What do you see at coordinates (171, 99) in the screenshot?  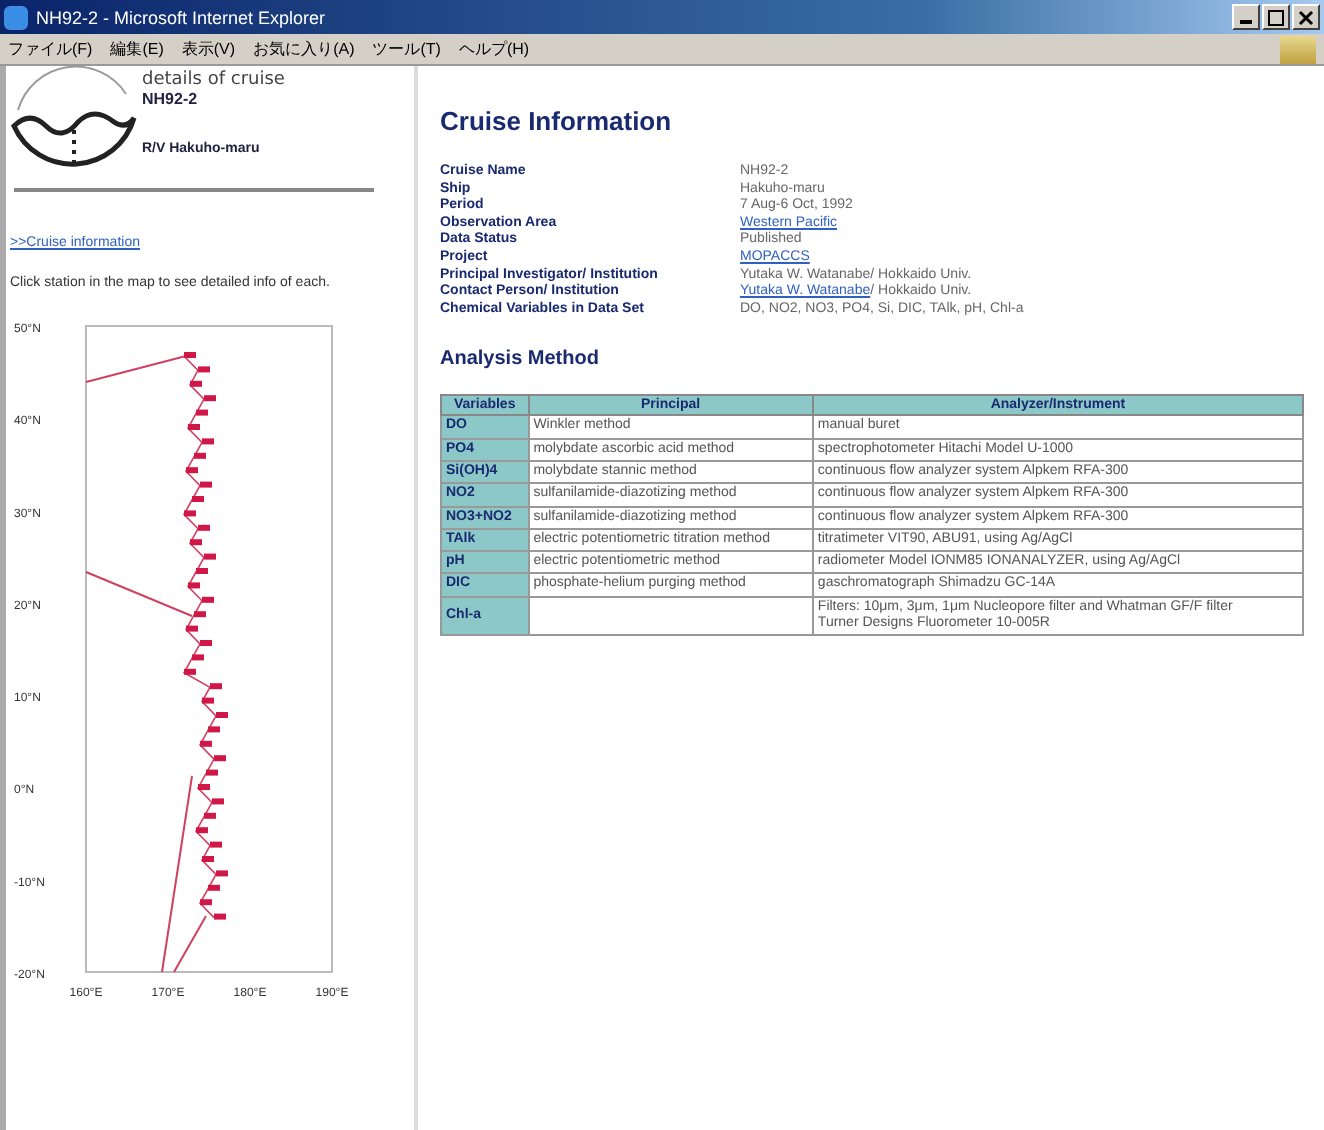 I see `cruise-code: NH92-2` at bounding box center [171, 99].